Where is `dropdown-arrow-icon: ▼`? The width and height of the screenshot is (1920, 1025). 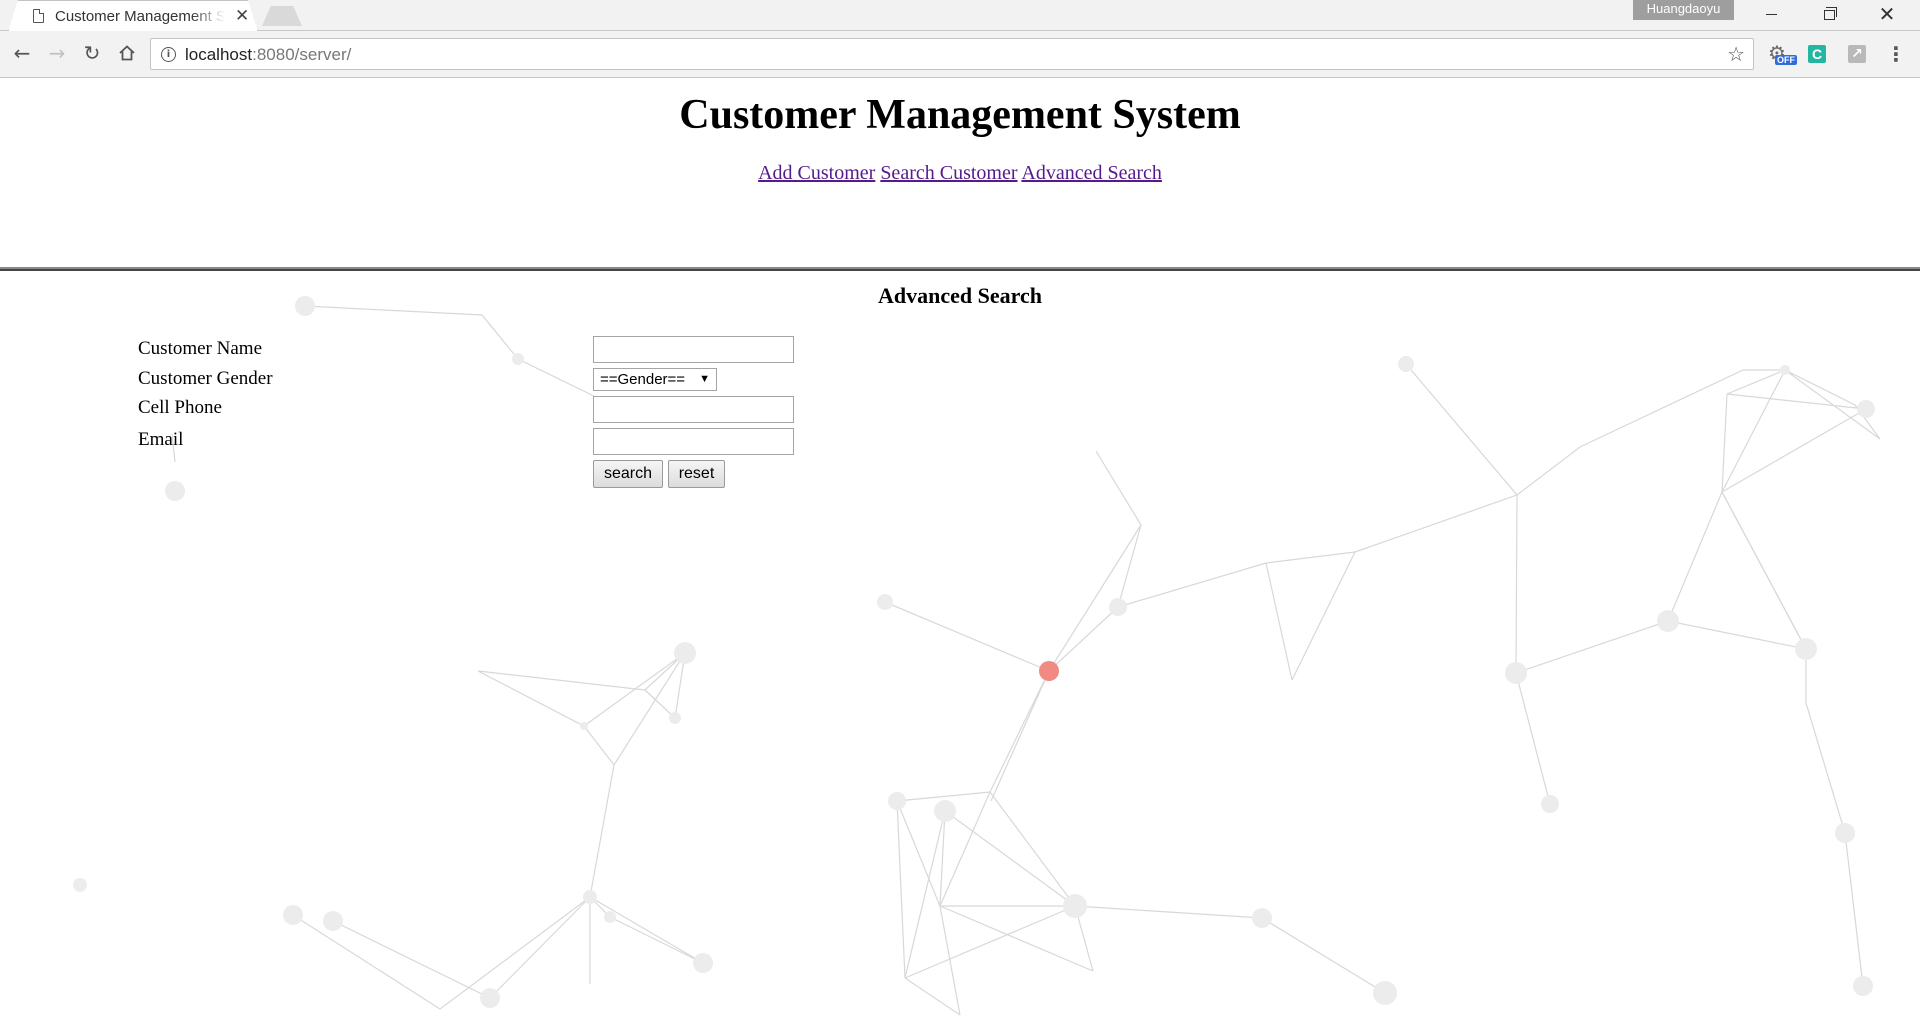 dropdown-arrow-icon: ▼ is located at coordinates (704, 379).